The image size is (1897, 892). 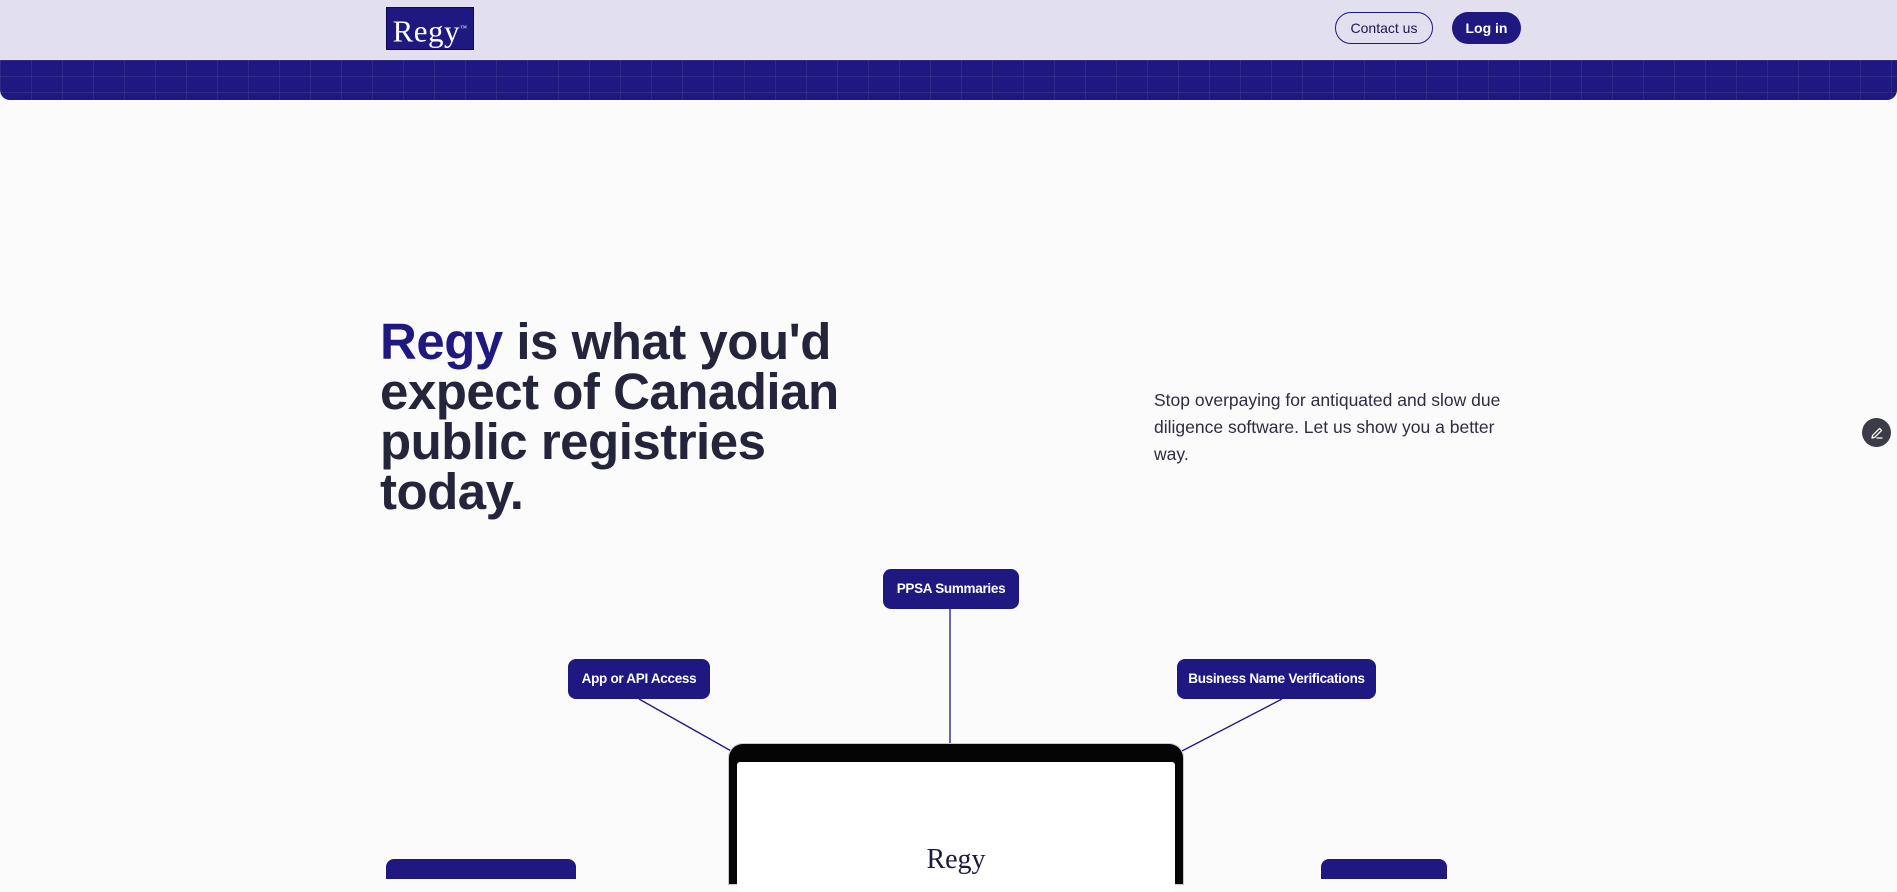 What do you see at coordinates (1384, 869) in the screenshot?
I see `feature-pill-partial-right` at bounding box center [1384, 869].